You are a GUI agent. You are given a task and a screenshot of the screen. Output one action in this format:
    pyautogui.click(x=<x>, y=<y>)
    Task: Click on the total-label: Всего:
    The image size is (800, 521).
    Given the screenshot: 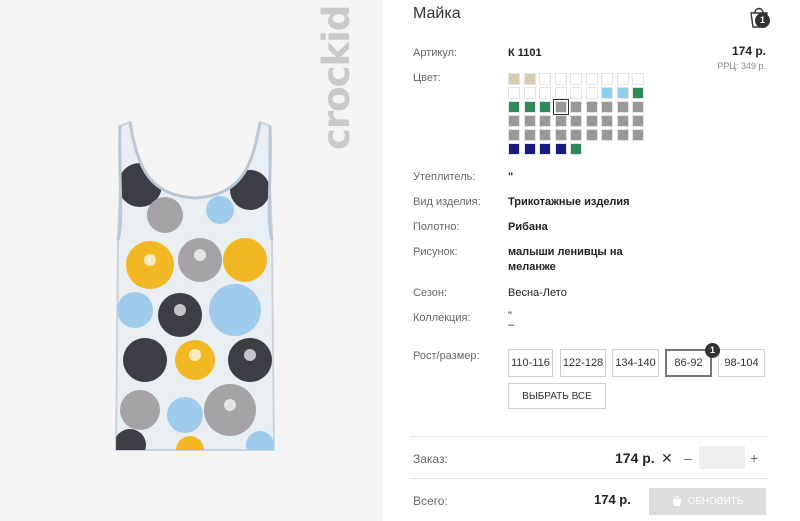 What is the action you would take?
    pyautogui.click(x=430, y=501)
    